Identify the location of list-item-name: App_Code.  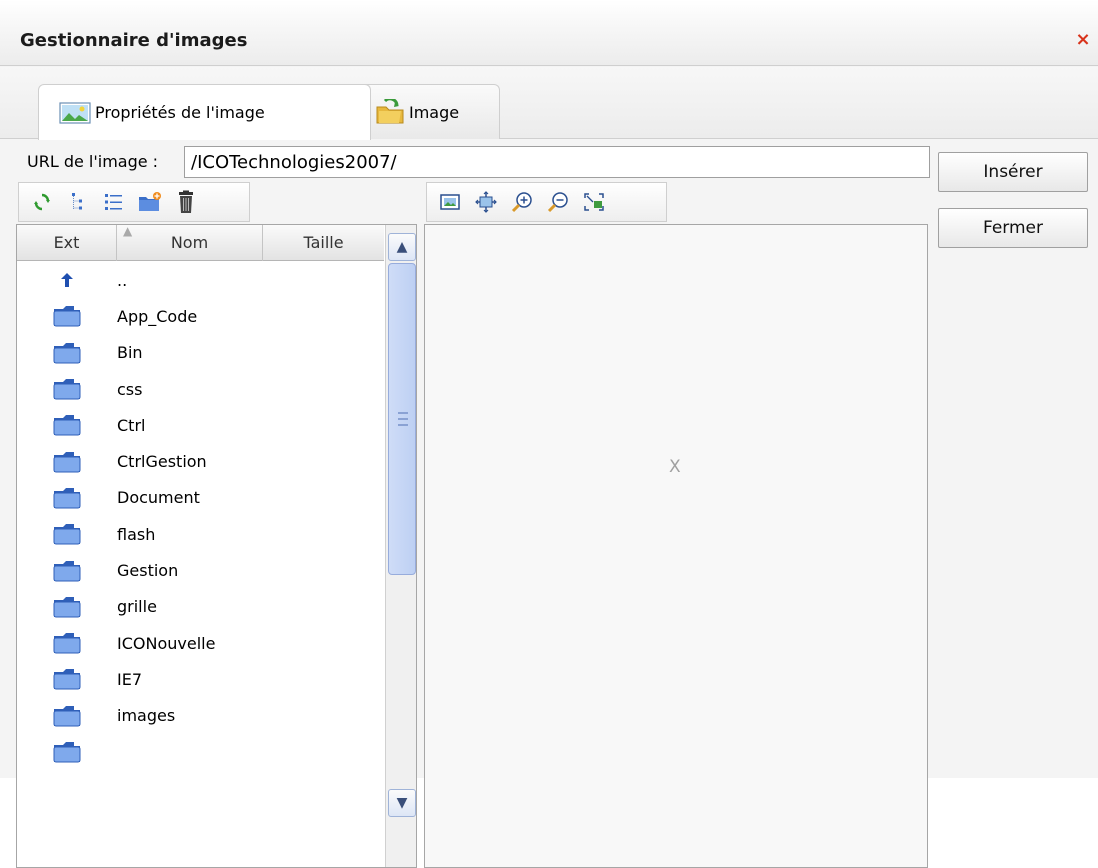
(157, 316).